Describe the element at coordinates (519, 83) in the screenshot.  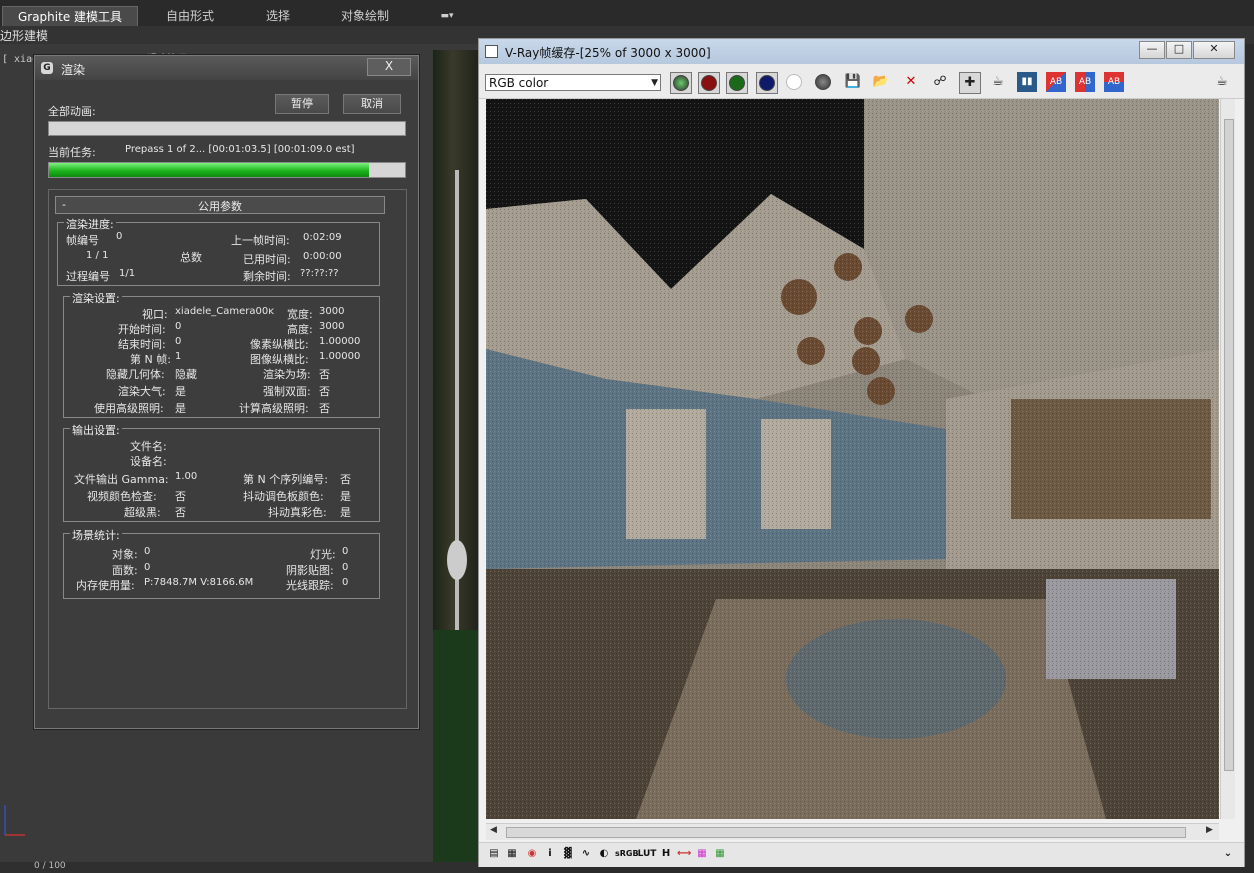
I see `channel-select-value: RGB color` at that location.